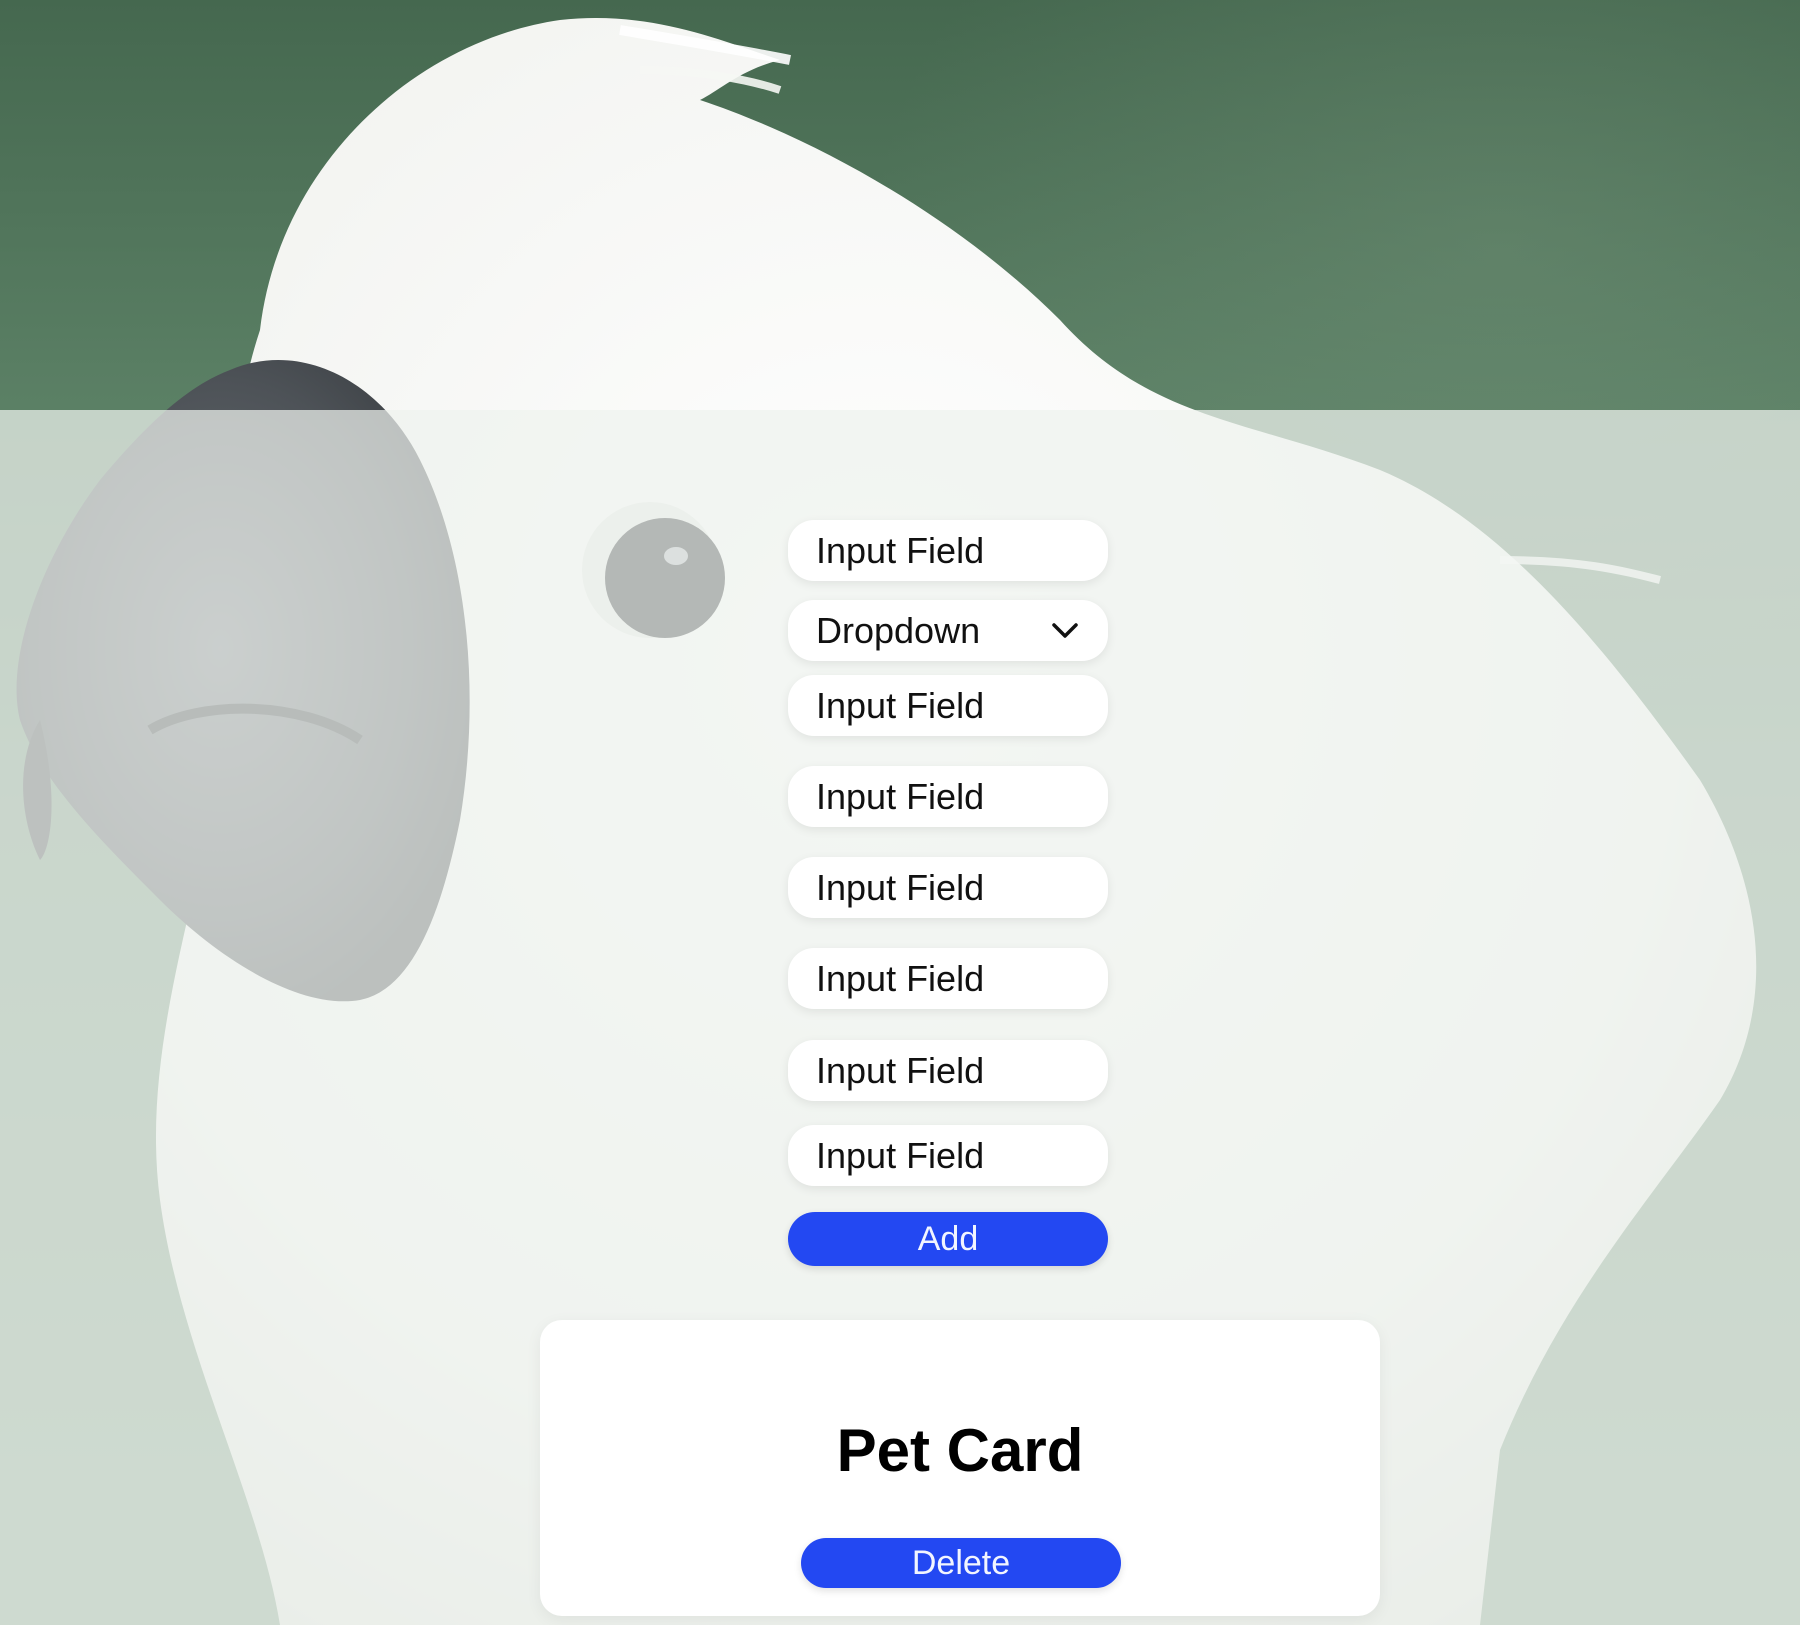 This screenshot has height=1625, width=1800. I want to click on dropdown-selected-value: Dropdown, so click(898, 630).